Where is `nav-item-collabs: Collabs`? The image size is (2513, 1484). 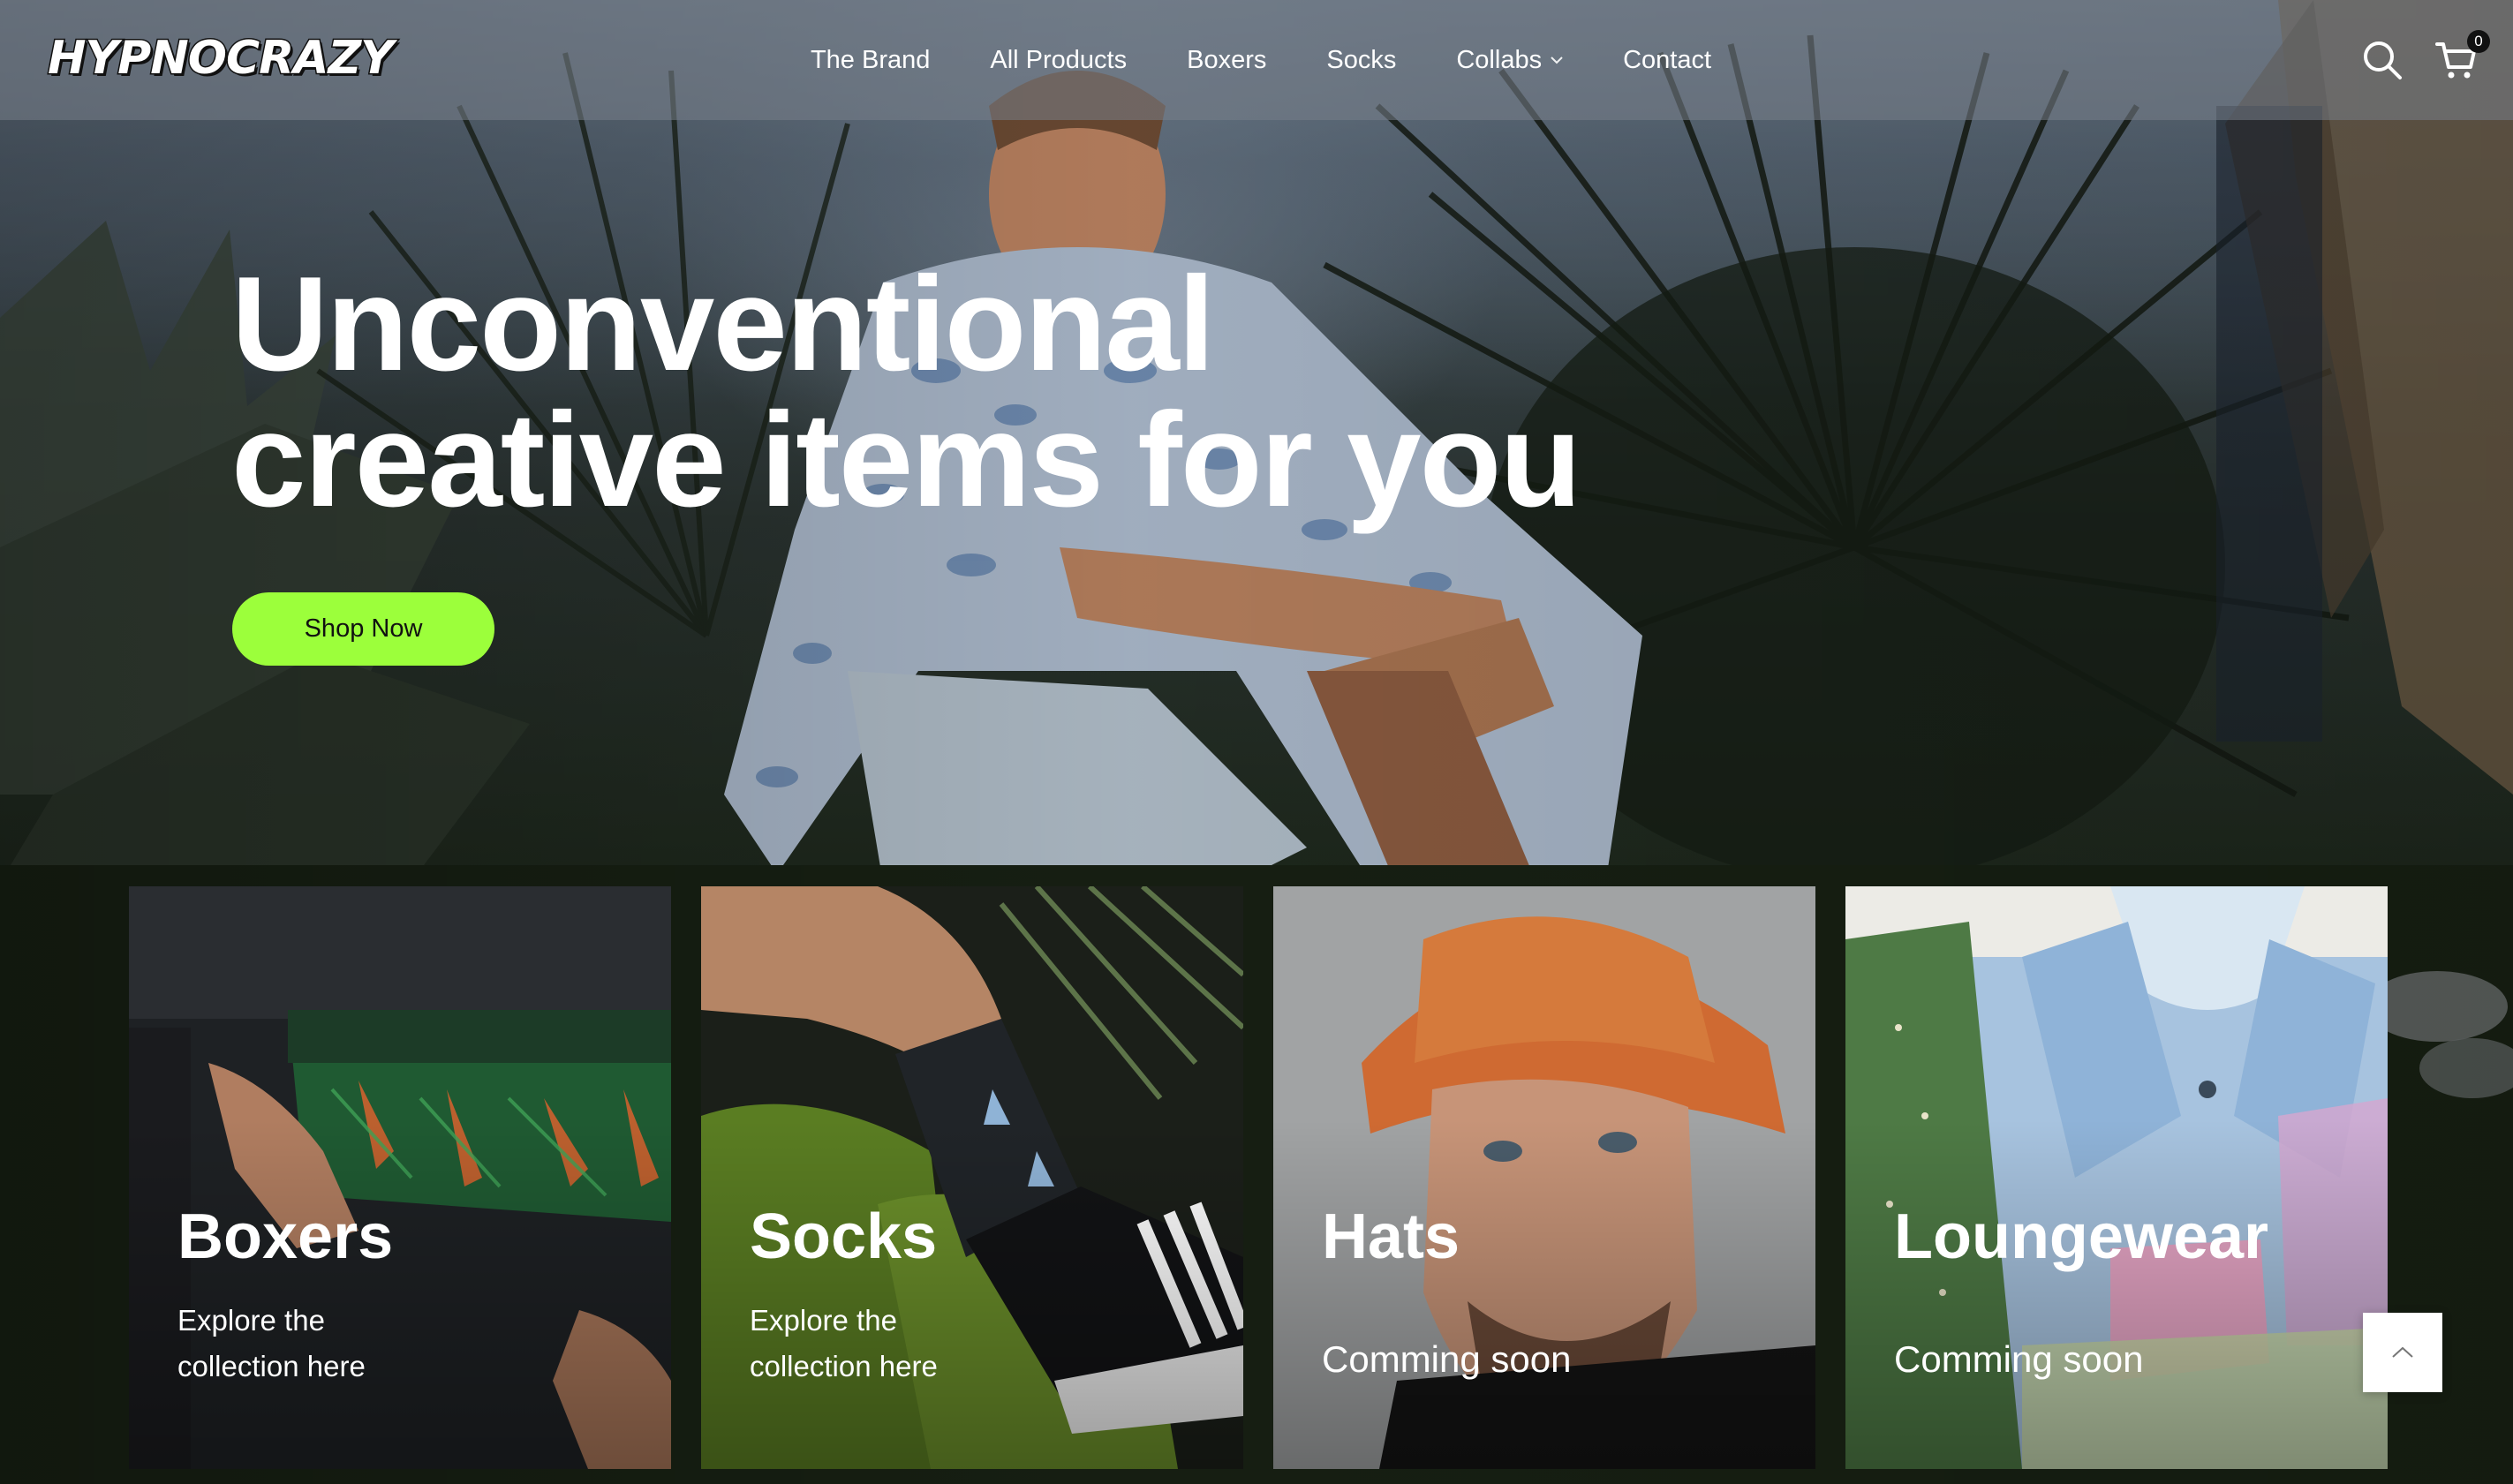 nav-item-collabs: Collabs is located at coordinates (1509, 60).